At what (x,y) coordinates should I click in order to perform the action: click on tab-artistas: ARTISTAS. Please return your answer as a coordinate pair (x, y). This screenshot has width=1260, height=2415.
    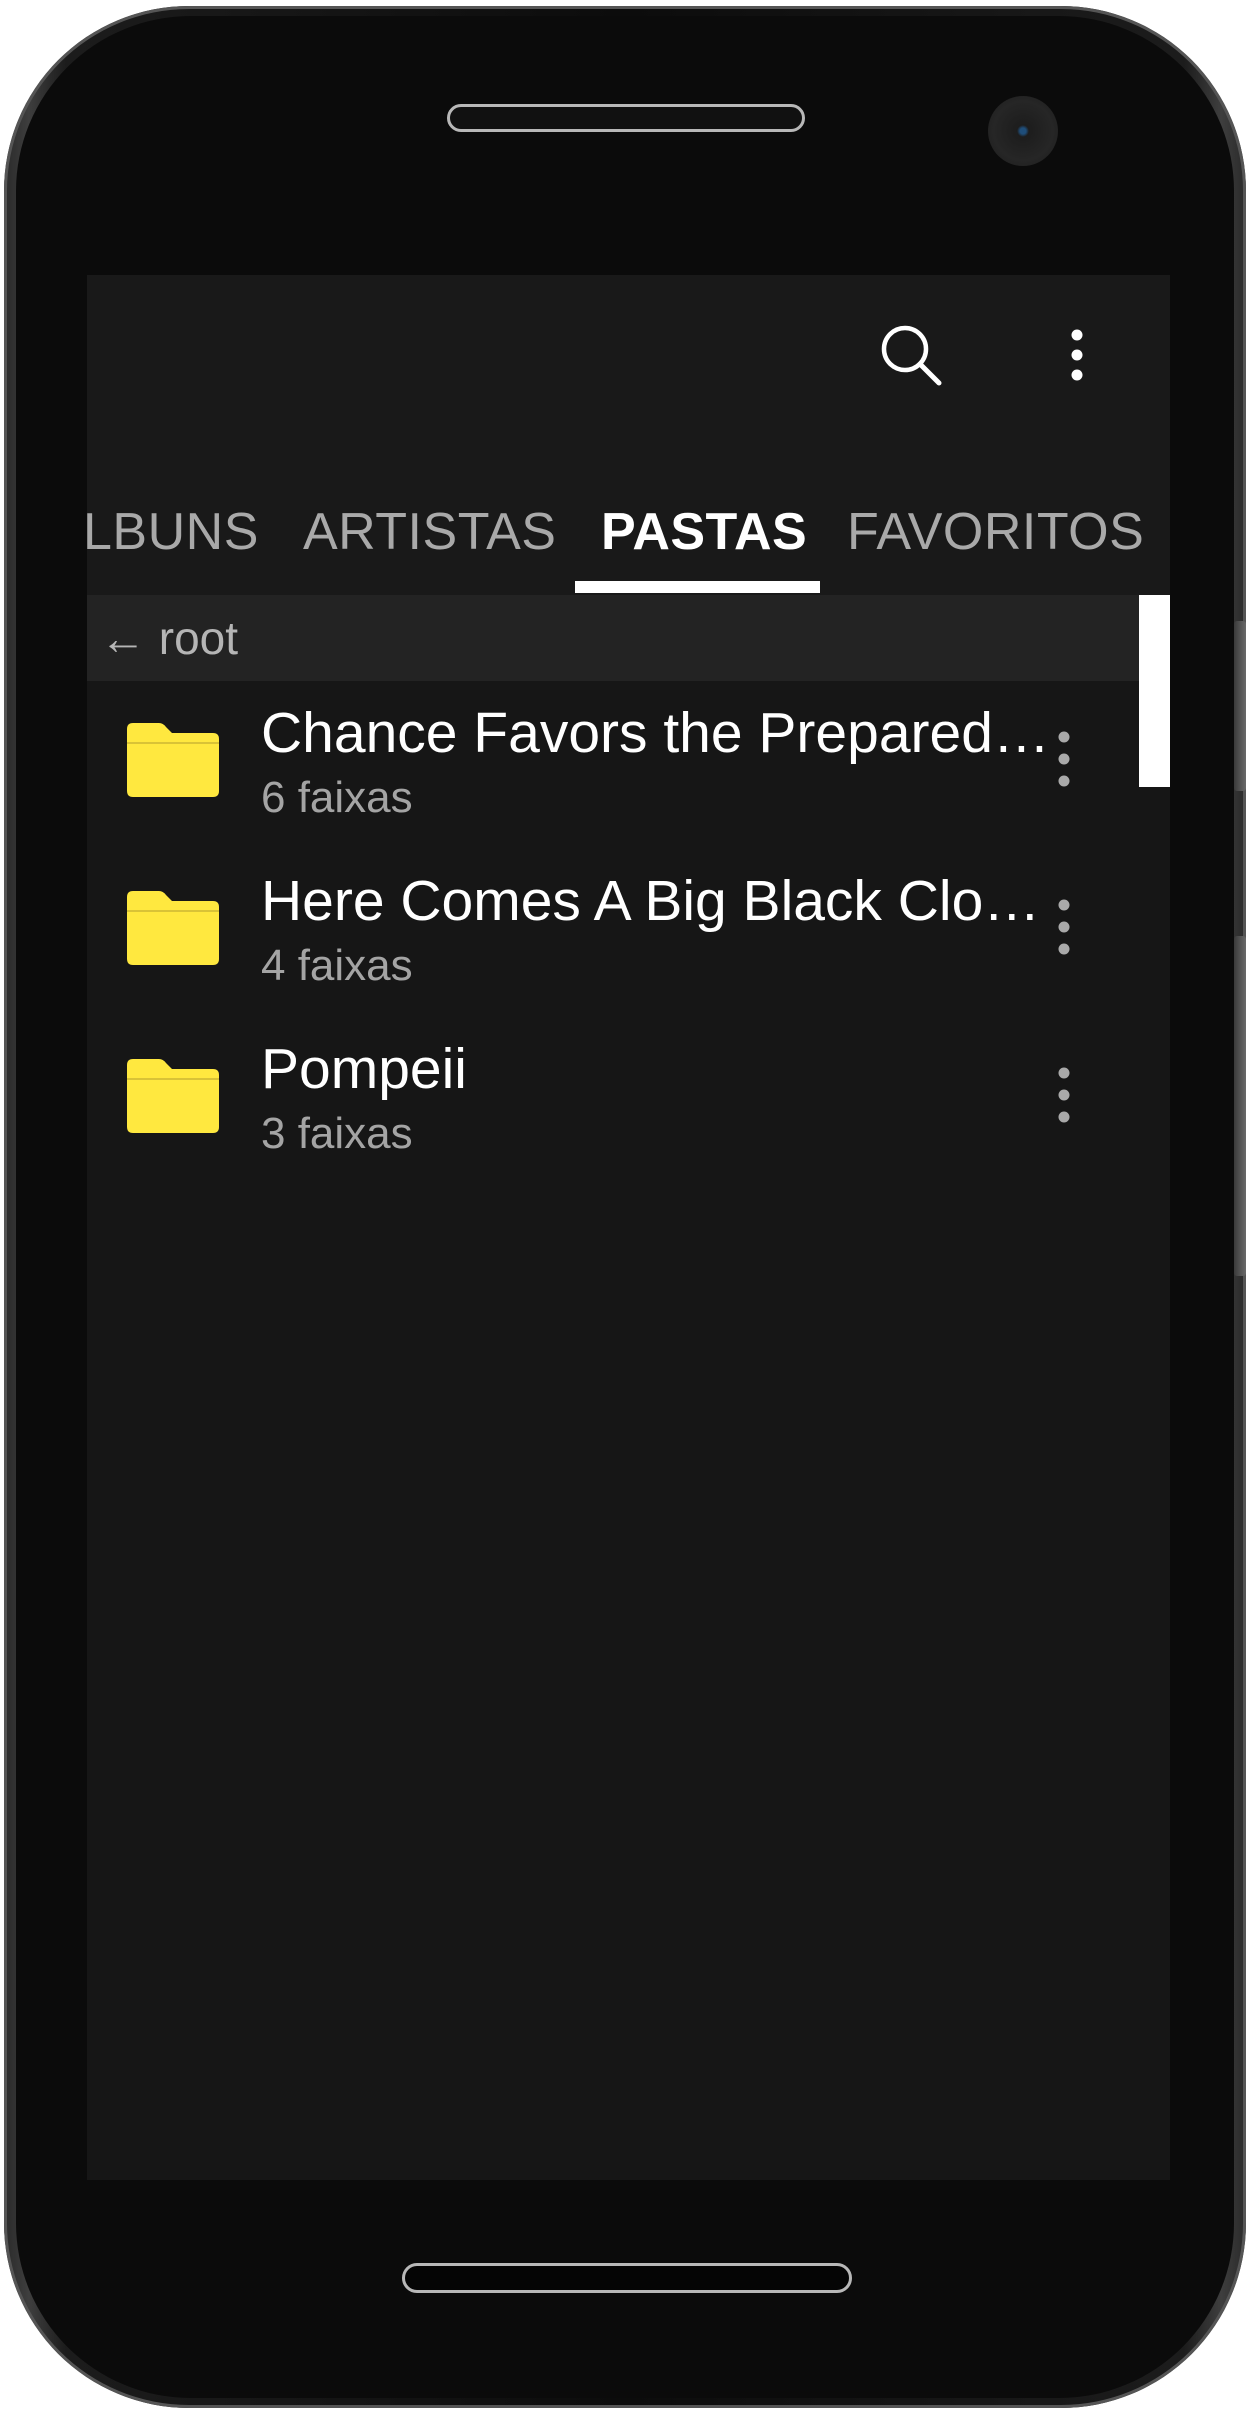
    Looking at the image, I should click on (429, 530).